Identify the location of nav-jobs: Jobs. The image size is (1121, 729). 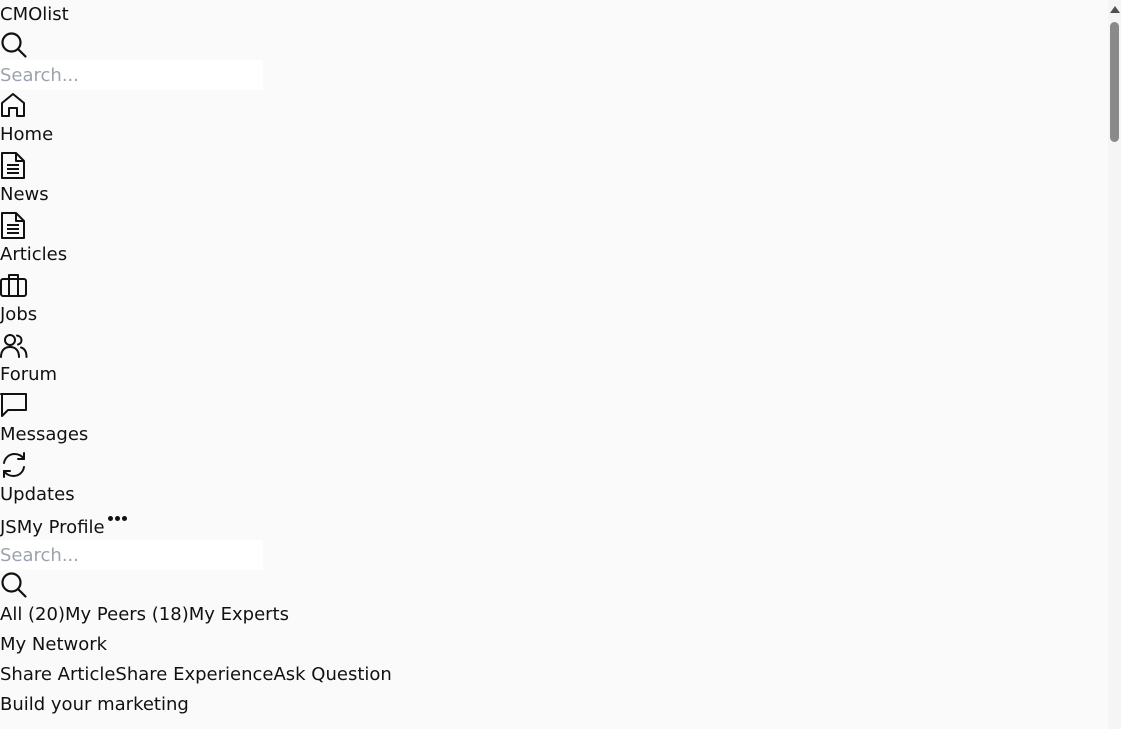
(554, 315).